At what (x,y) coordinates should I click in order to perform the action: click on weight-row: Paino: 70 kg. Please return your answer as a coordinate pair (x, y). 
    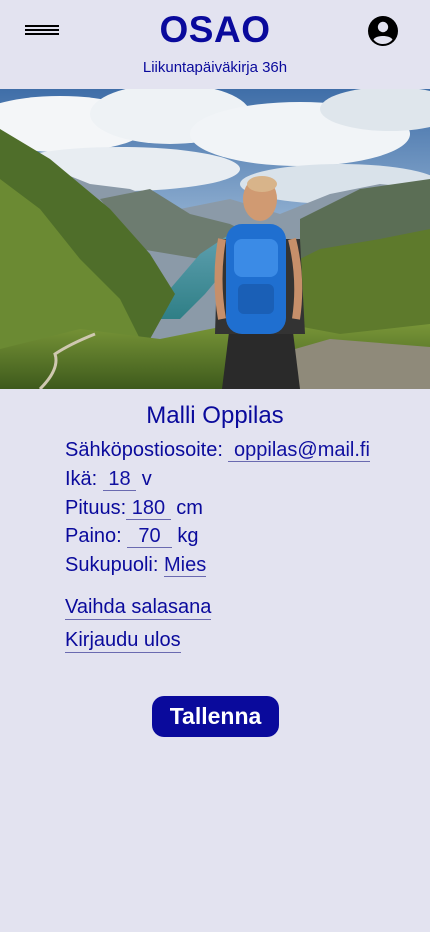
    Looking at the image, I should click on (131, 536).